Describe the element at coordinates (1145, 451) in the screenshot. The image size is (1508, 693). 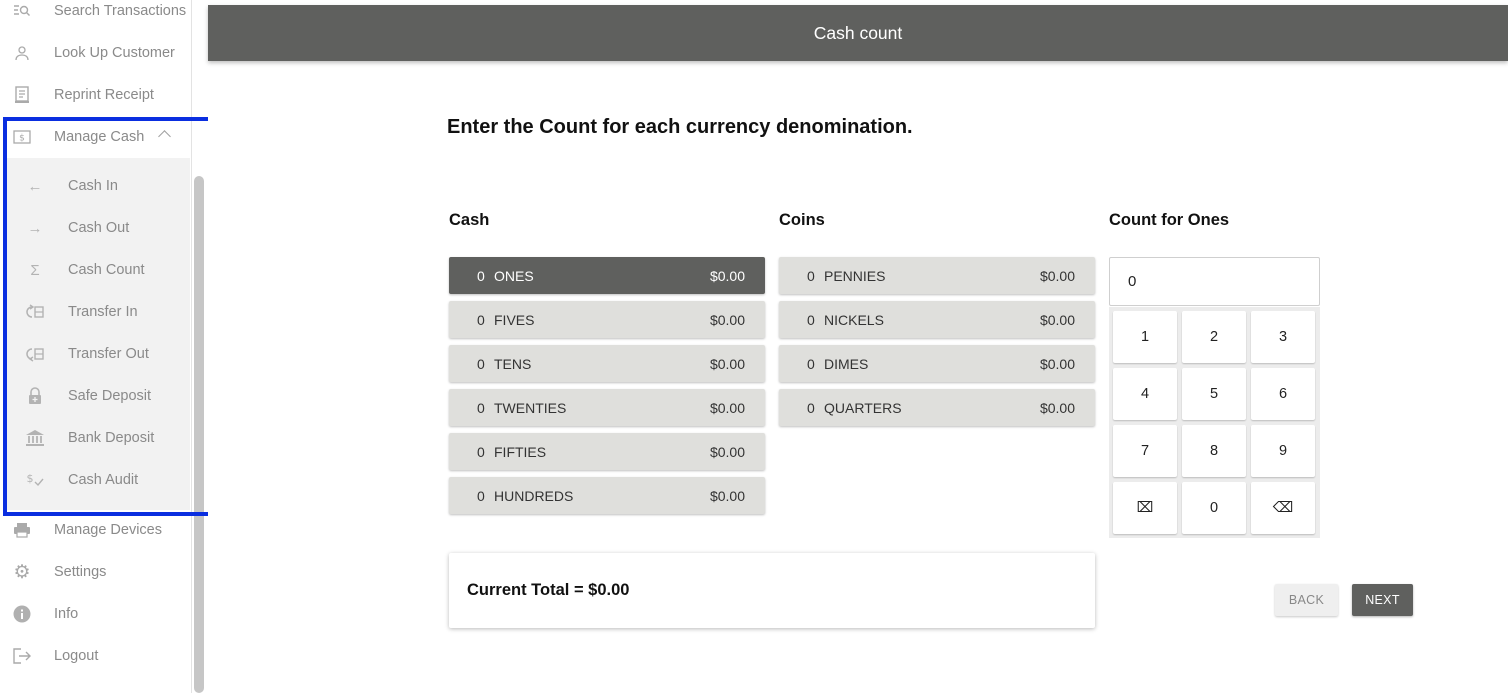
I see `key-7: 7` at that location.